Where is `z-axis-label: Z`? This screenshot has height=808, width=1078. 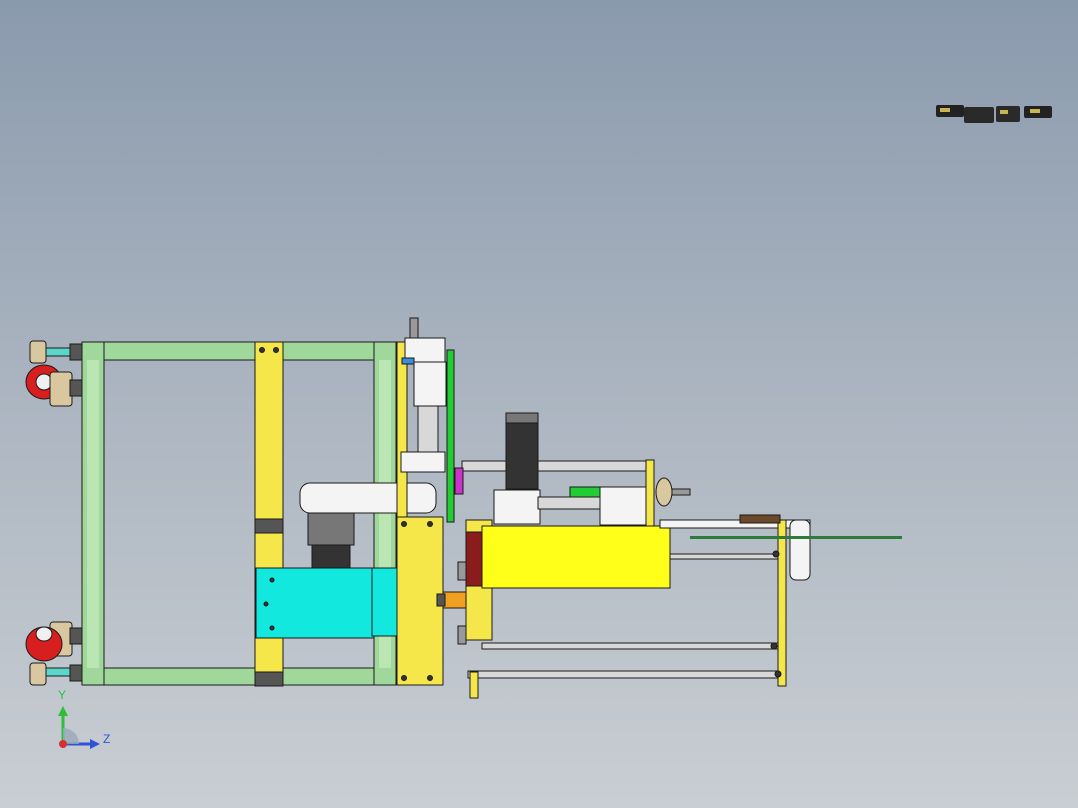
z-axis-label: Z is located at coordinates (107, 739).